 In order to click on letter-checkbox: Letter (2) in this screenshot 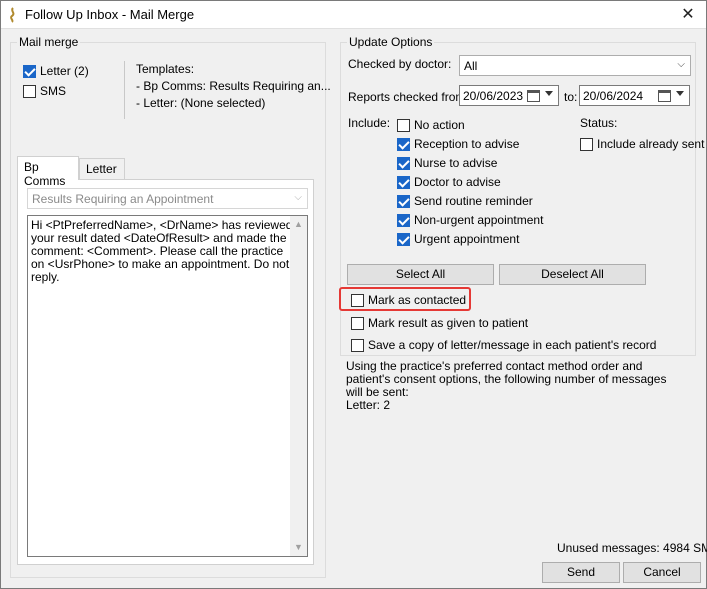, I will do `click(56, 71)`.